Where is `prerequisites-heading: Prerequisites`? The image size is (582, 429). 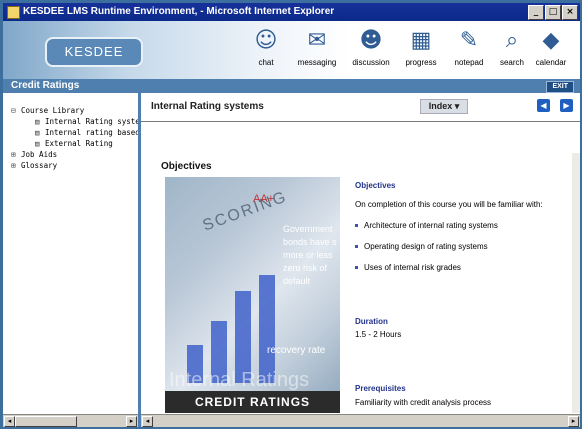 prerequisites-heading: Prerequisites is located at coordinates (380, 388).